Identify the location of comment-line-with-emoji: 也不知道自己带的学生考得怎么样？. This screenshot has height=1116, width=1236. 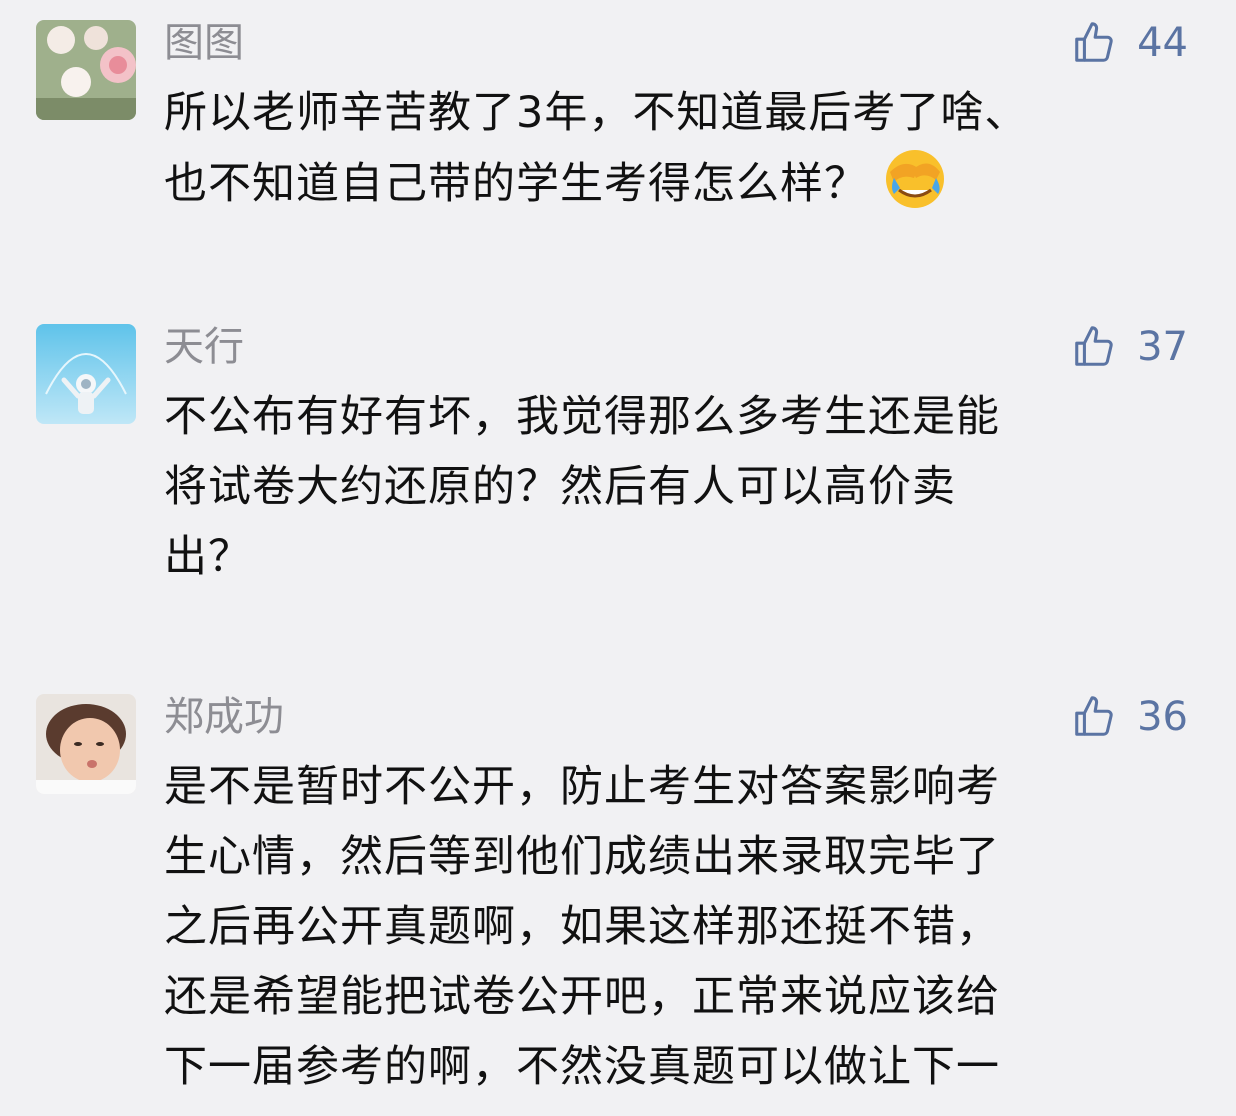
(669, 183).